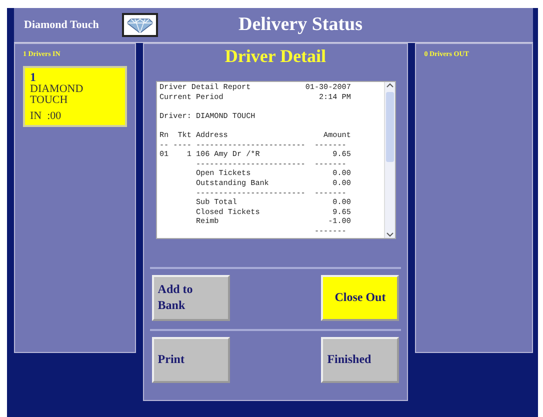 The width and height of the screenshot is (543, 417). Describe the element at coordinates (191, 298) in the screenshot. I see `action-button: Add to Bank` at that location.